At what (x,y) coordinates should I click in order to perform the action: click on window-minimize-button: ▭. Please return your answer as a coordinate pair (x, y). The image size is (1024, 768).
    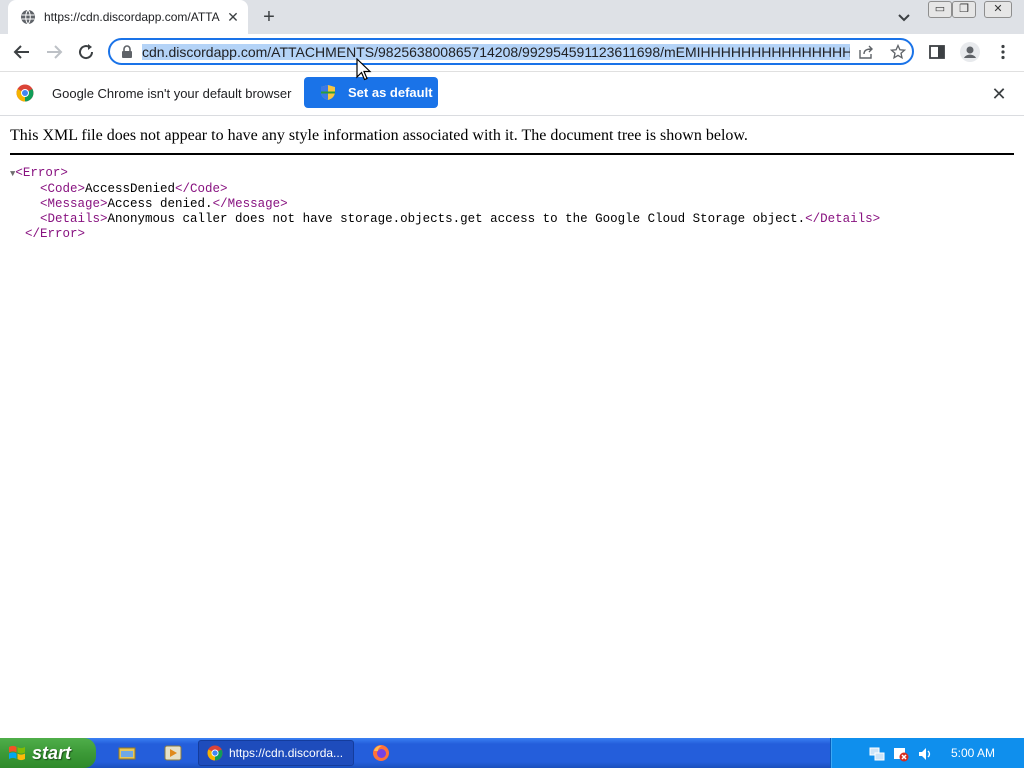
    Looking at the image, I should click on (940, 9).